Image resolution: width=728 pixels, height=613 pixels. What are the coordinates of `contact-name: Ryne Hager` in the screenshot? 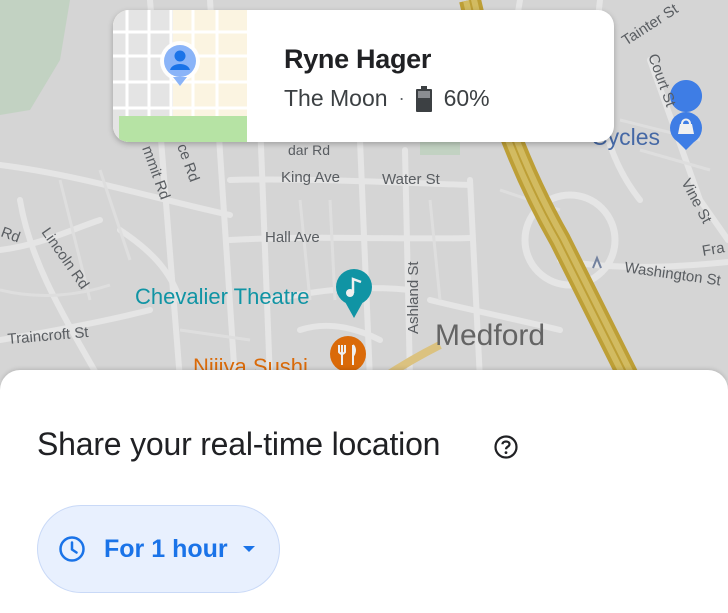 It's located at (358, 59).